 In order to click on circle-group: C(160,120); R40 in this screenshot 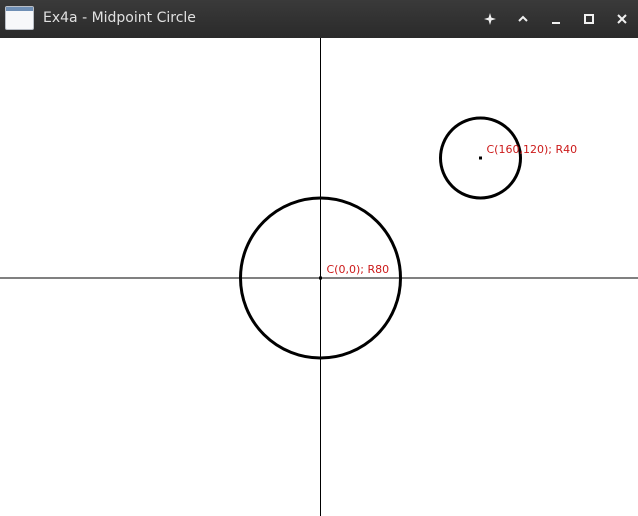, I will do `click(508, 158)`.